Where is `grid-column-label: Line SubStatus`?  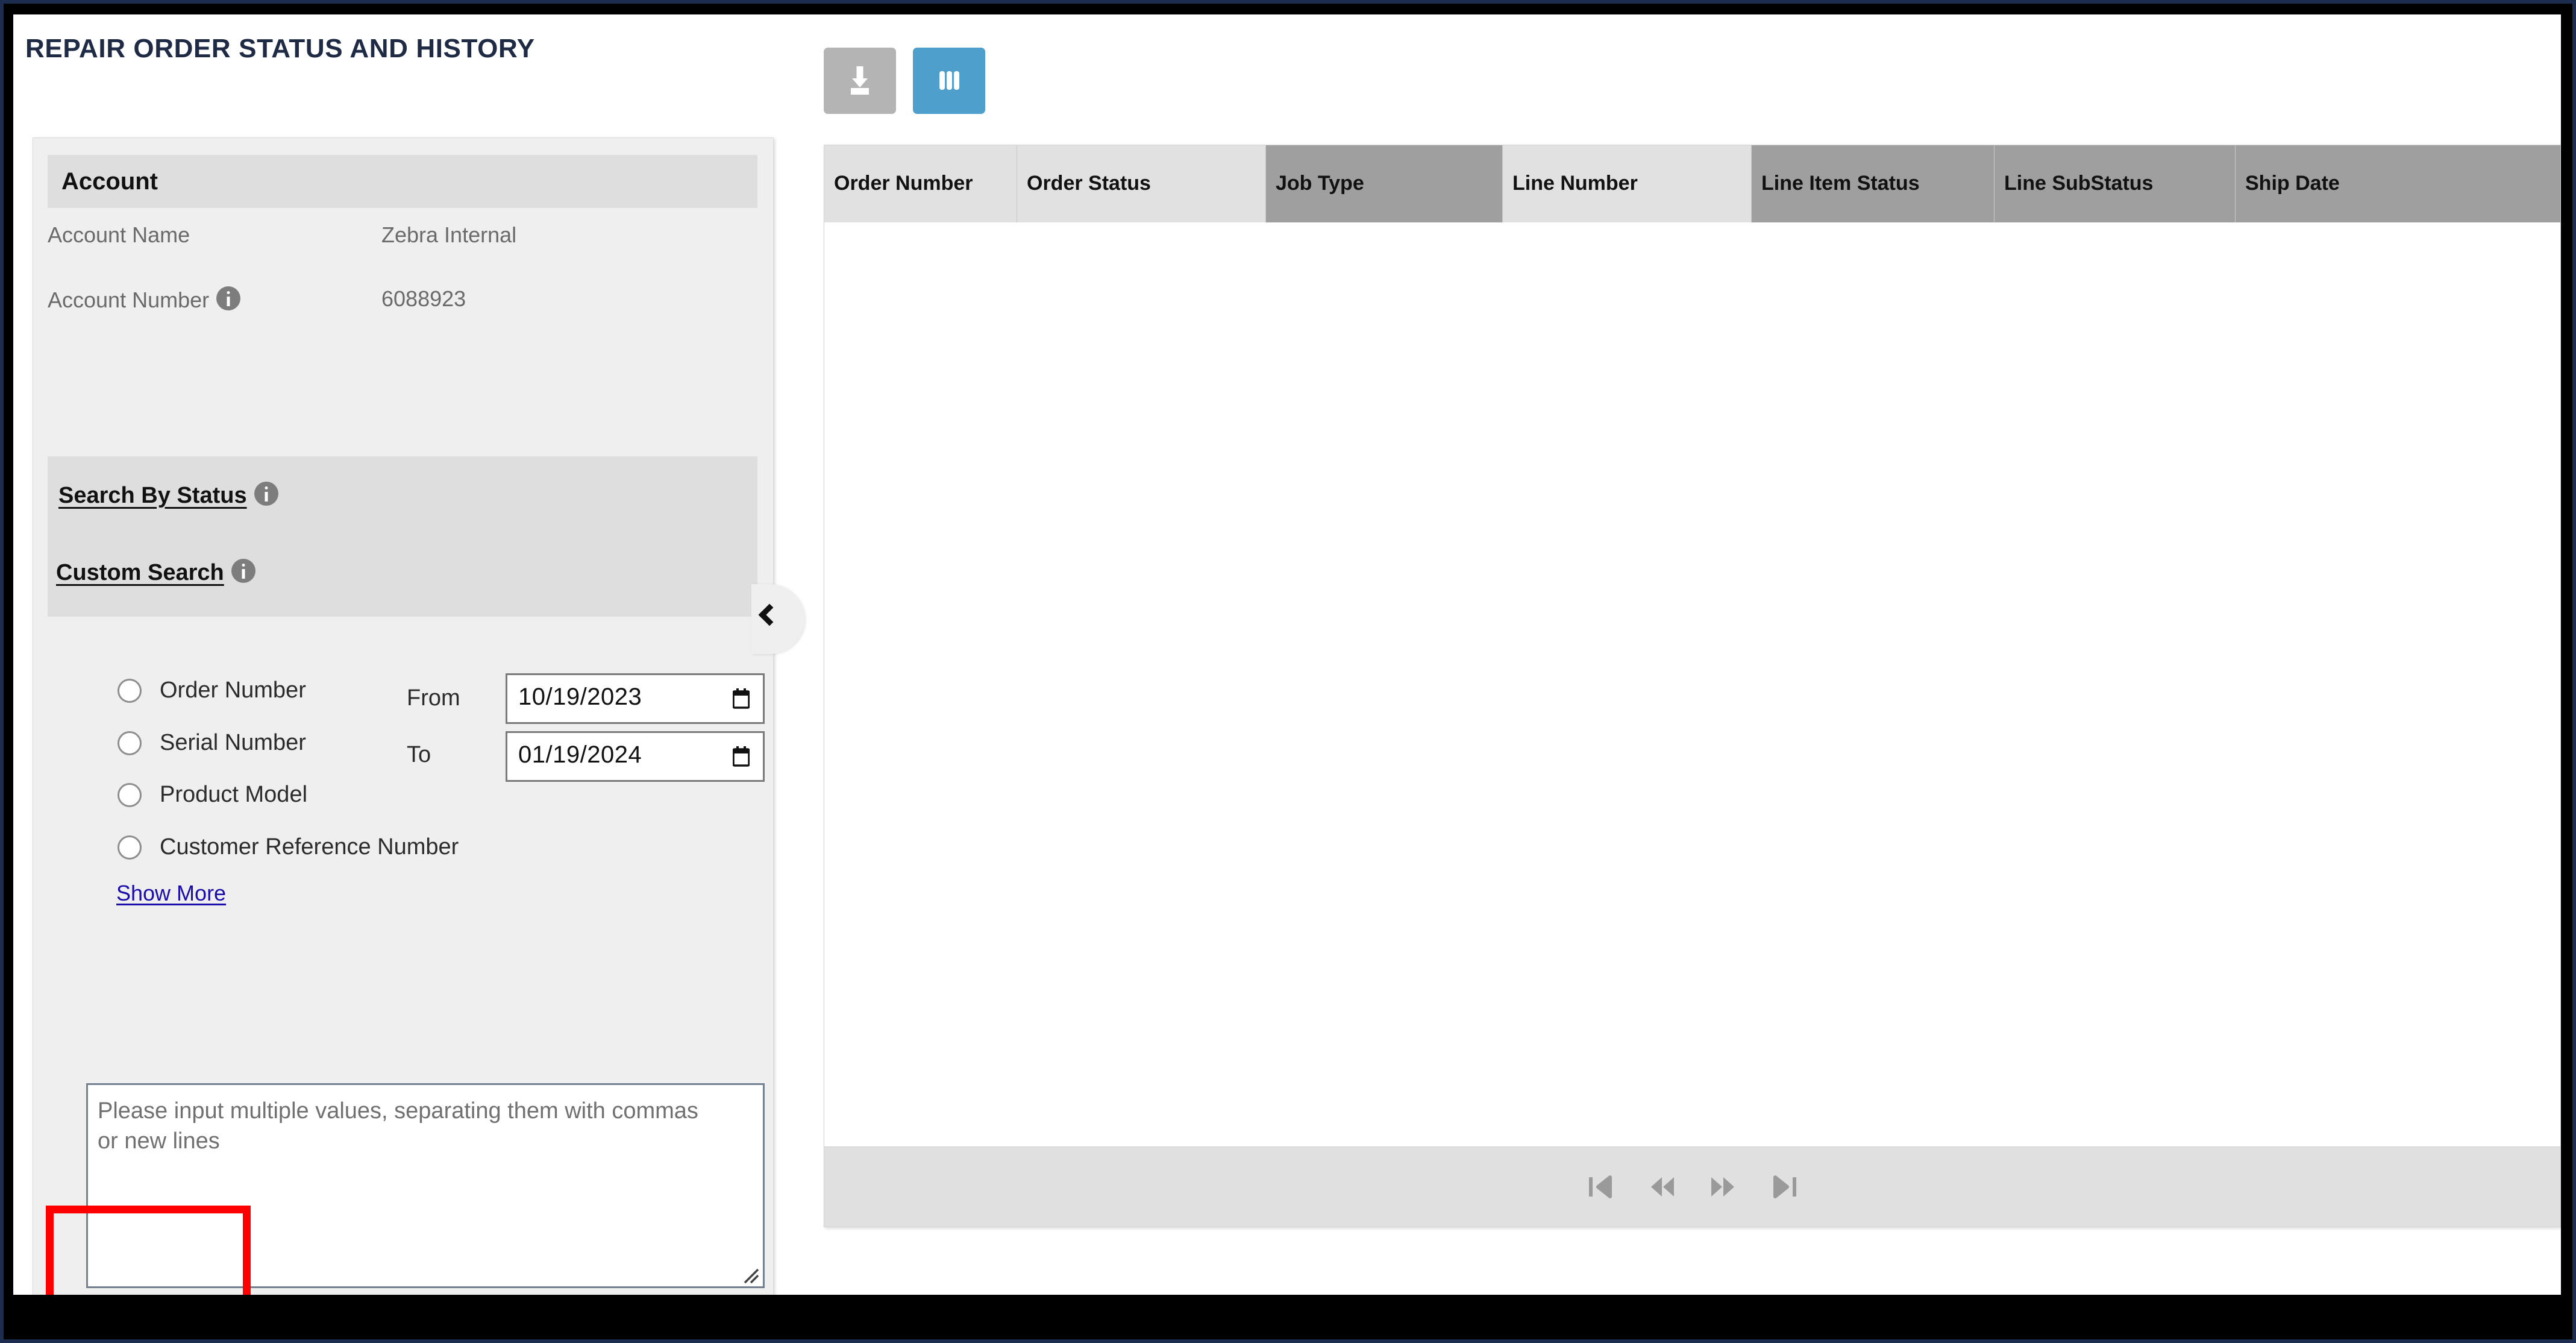
grid-column-label: Line SubStatus is located at coordinates (2079, 184).